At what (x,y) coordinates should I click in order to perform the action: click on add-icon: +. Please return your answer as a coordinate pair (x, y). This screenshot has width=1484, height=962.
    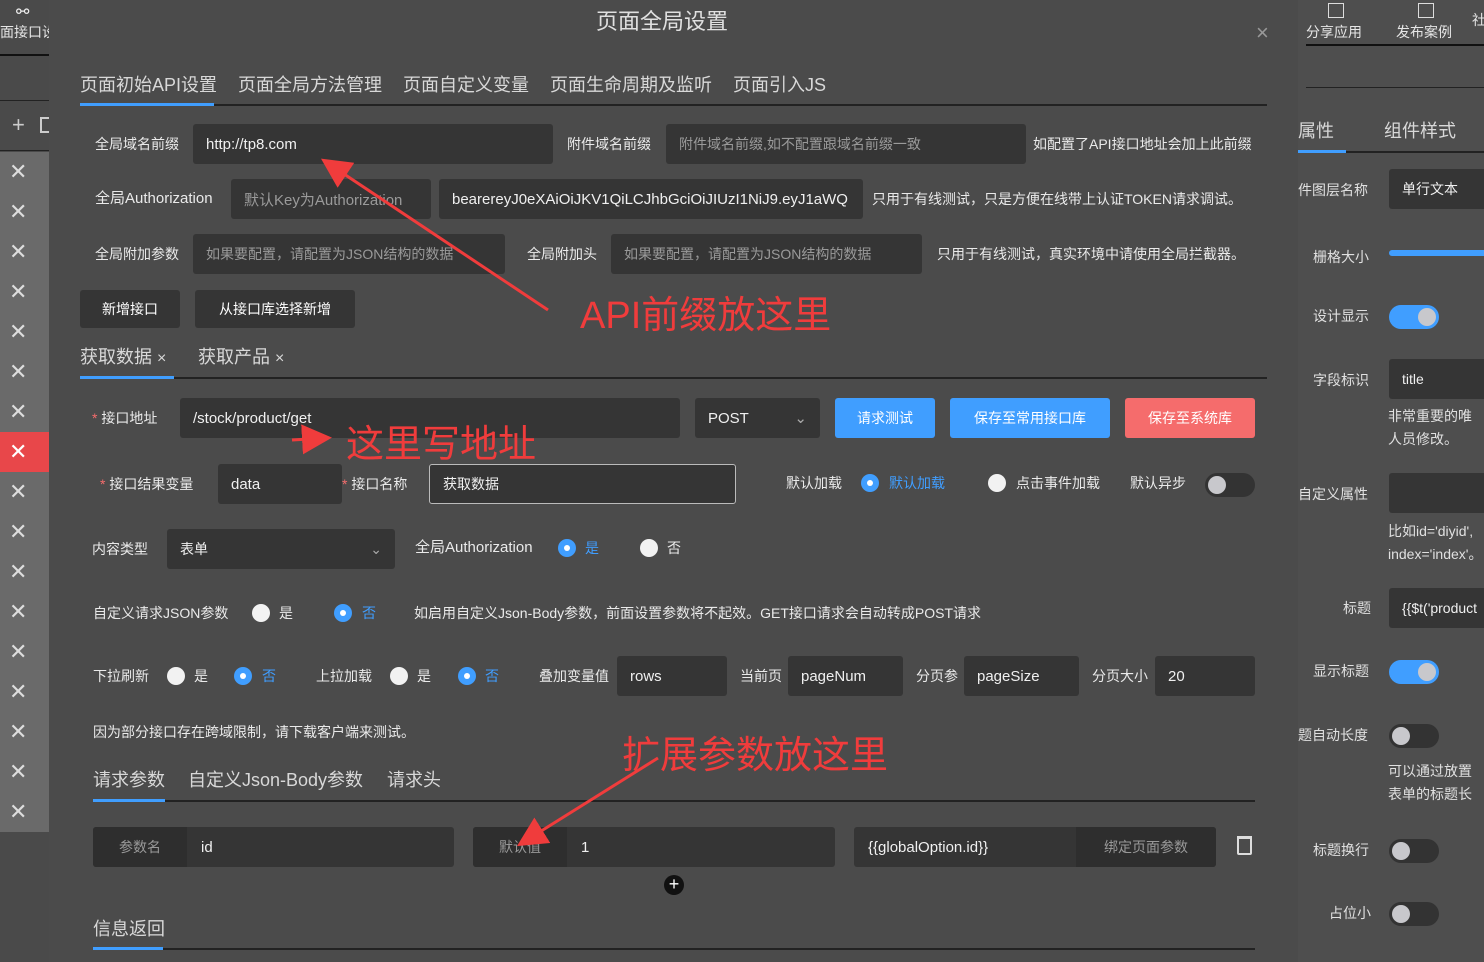
    Looking at the image, I should click on (18, 125).